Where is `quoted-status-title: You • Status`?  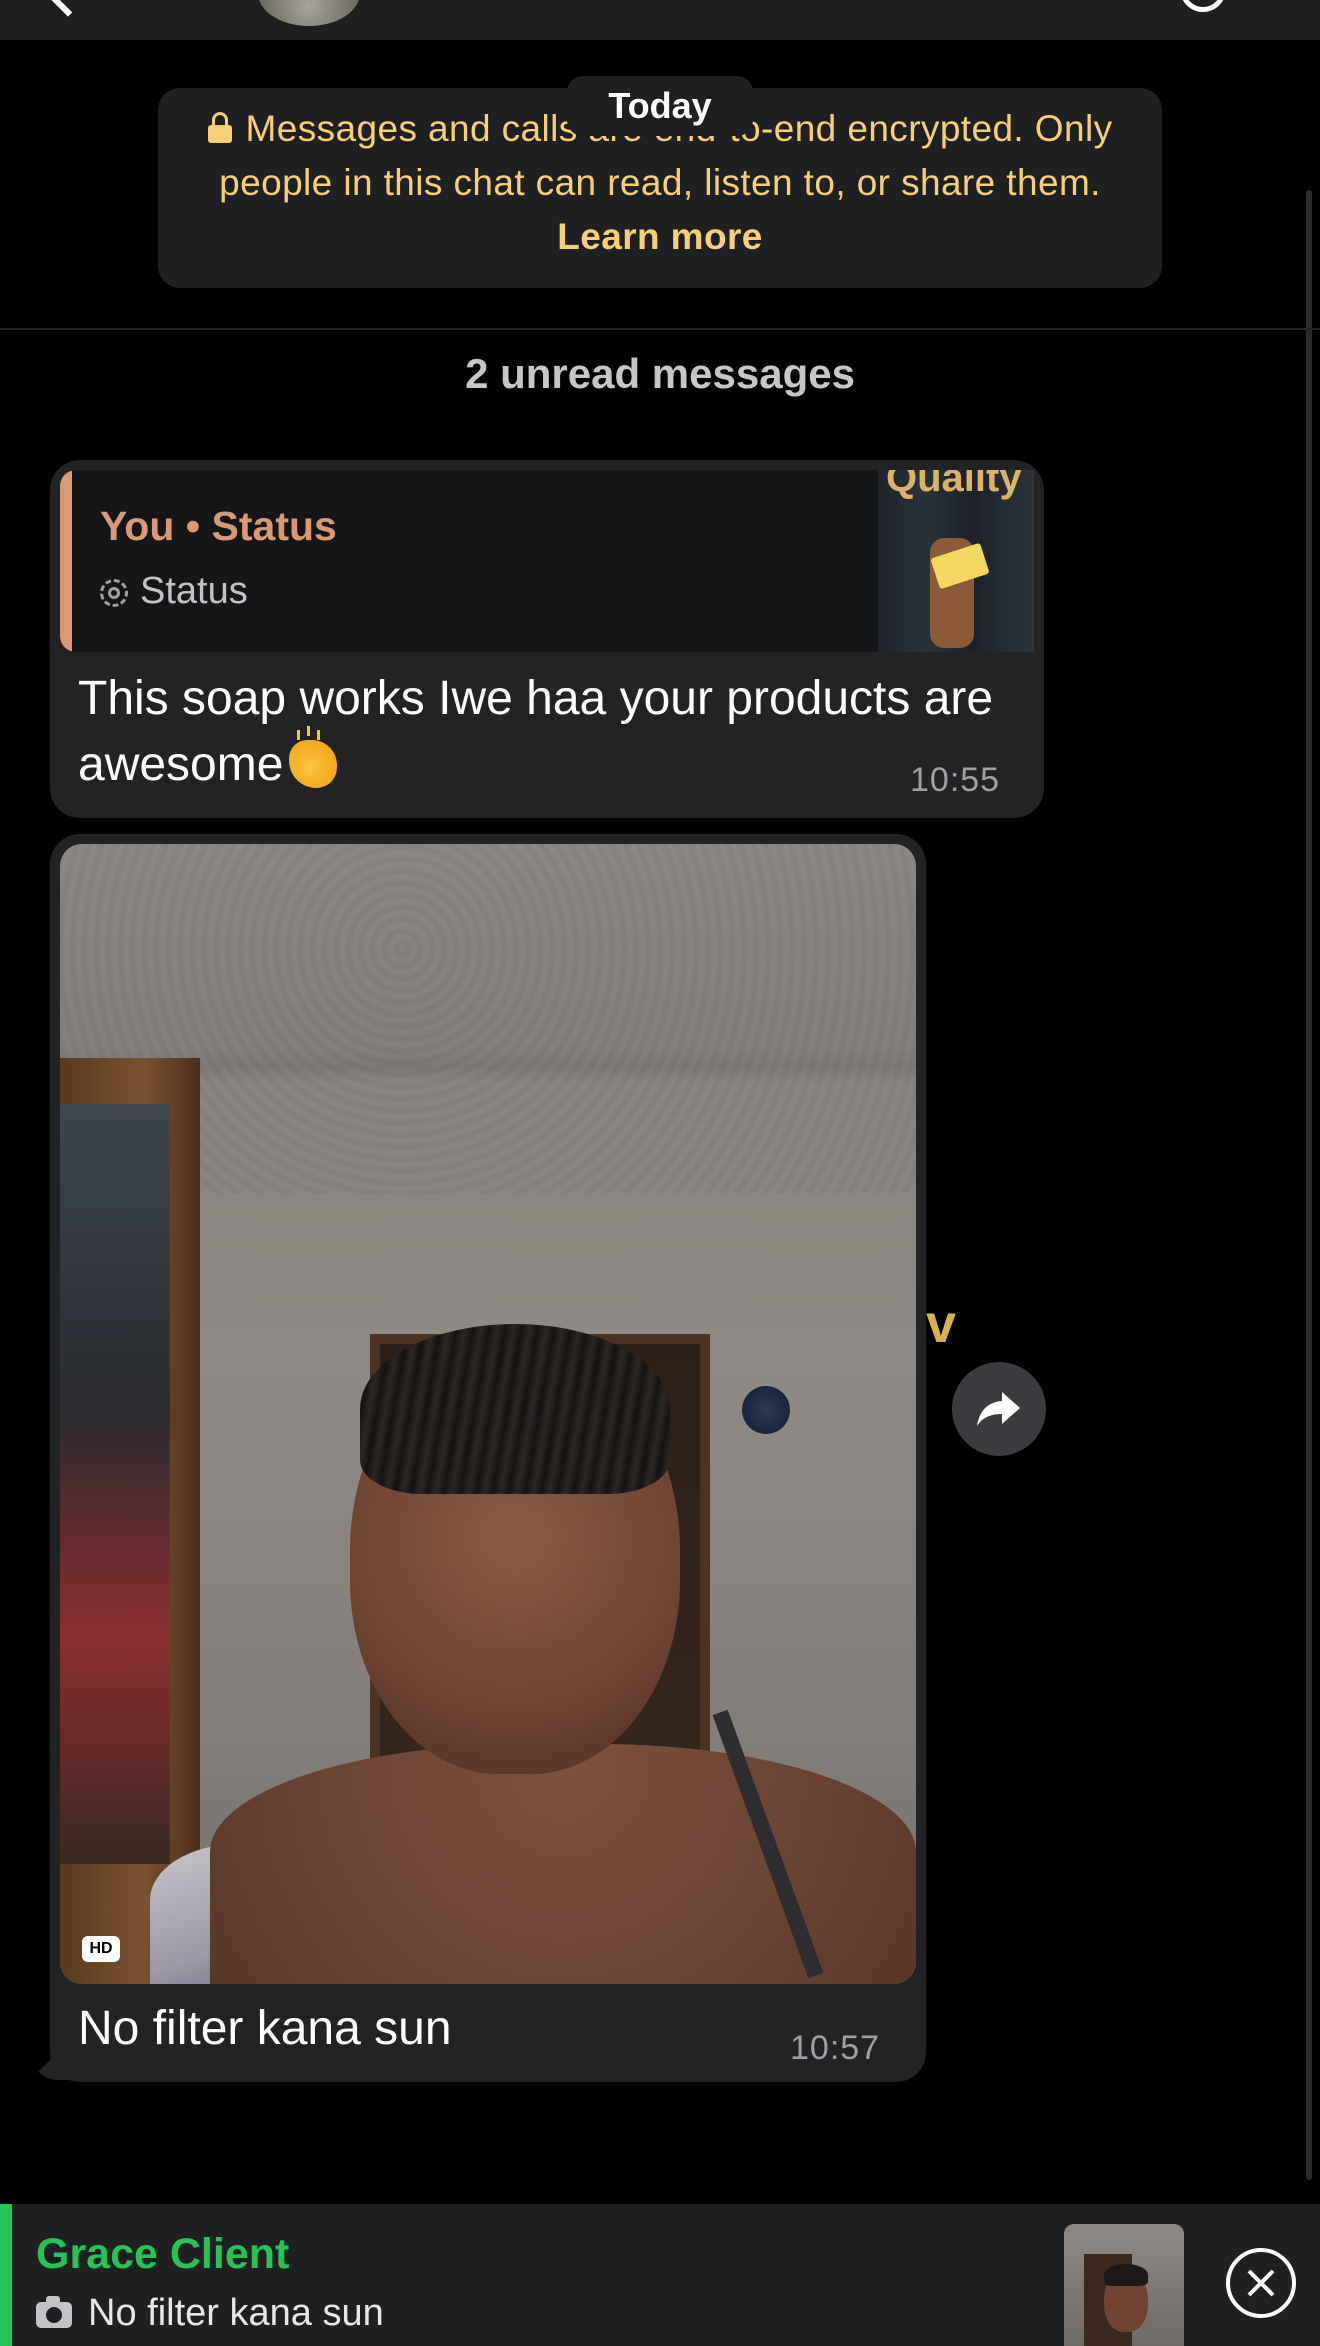
quoted-status-title: You • Status is located at coordinates (218, 526).